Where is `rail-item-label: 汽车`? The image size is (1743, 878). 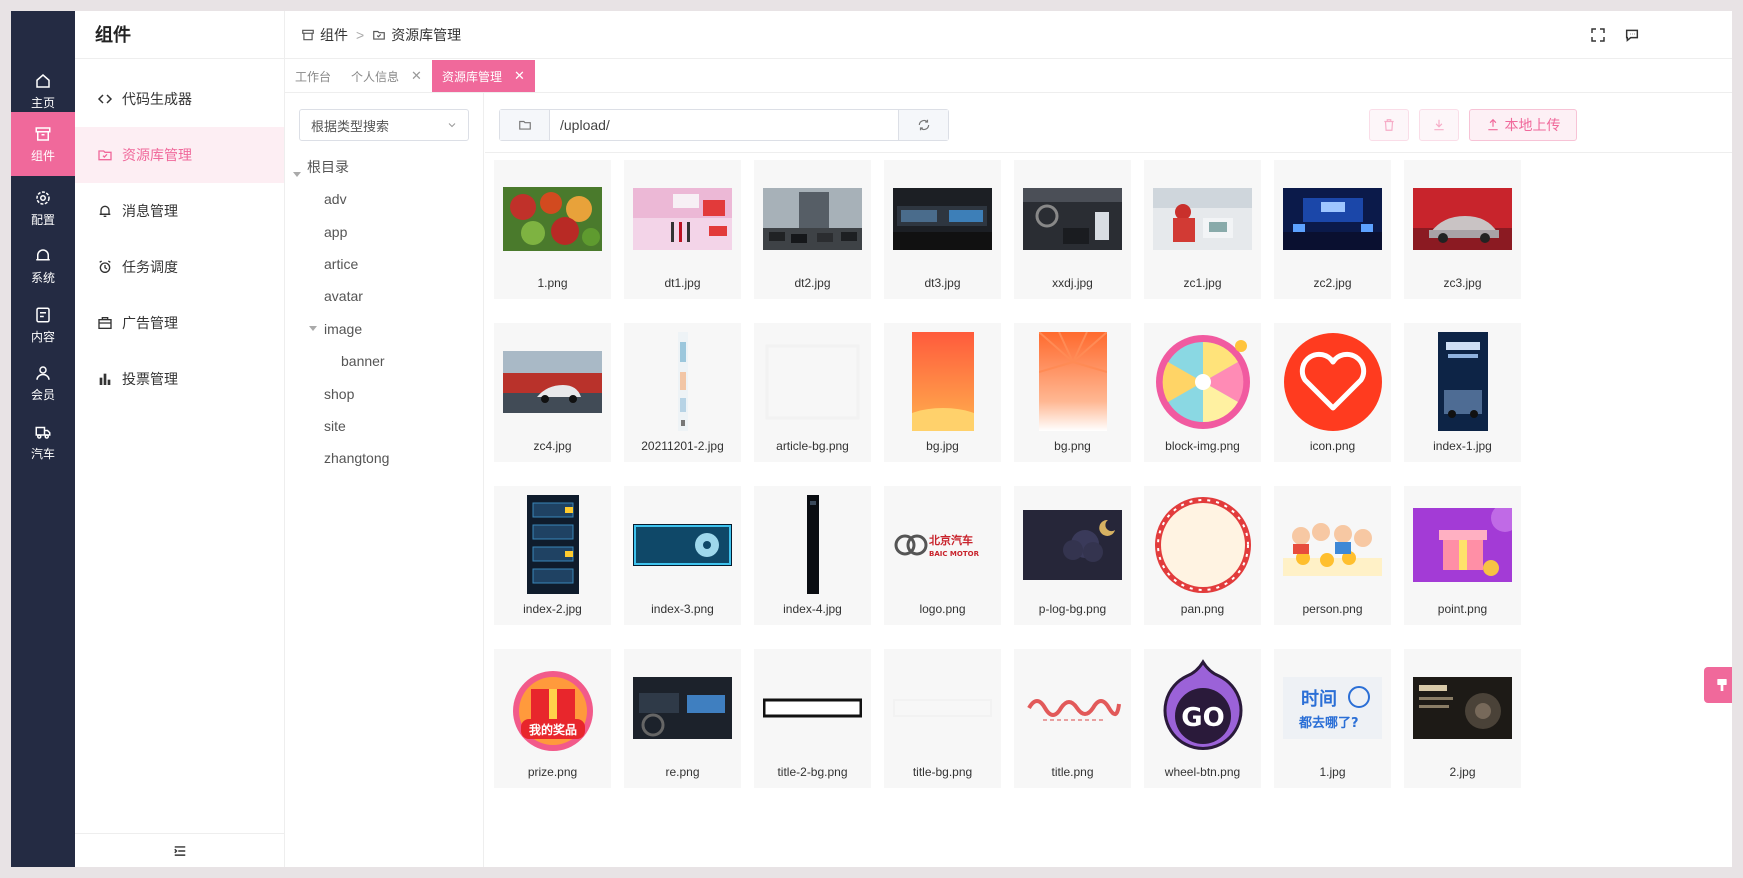
rail-item-label: 汽车 is located at coordinates (42, 453).